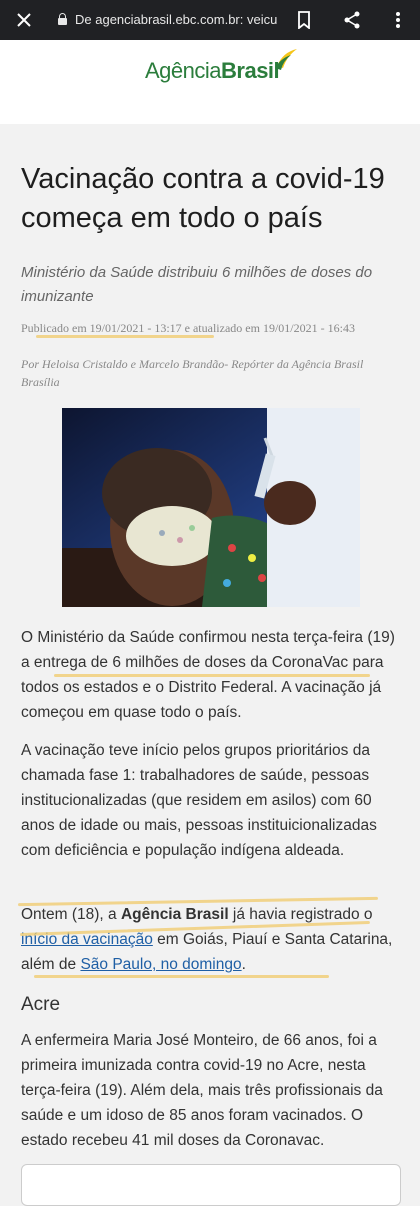 Image resolution: width=420 pixels, height=1206 pixels. Describe the element at coordinates (183, 70) in the screenshot. I see `logo-text-agencia: Agência` at that location.